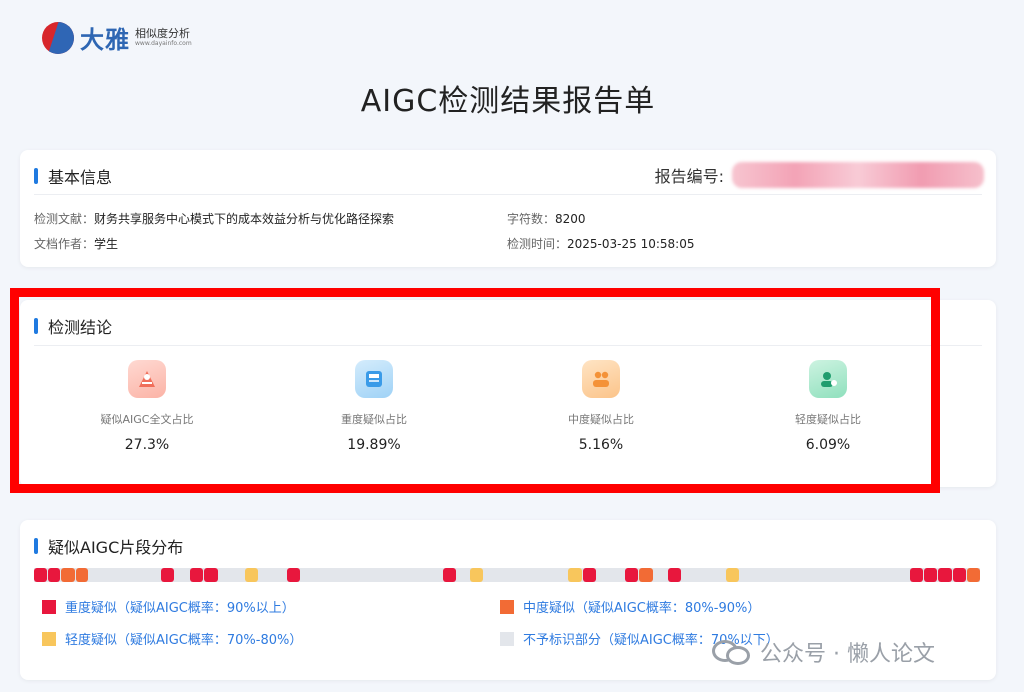 Image resolution: width=1024 pixels, height=692 pixels. Describe the element at coordinates (732, 652) in the screenshot. I see `wechat-icon` at that location.